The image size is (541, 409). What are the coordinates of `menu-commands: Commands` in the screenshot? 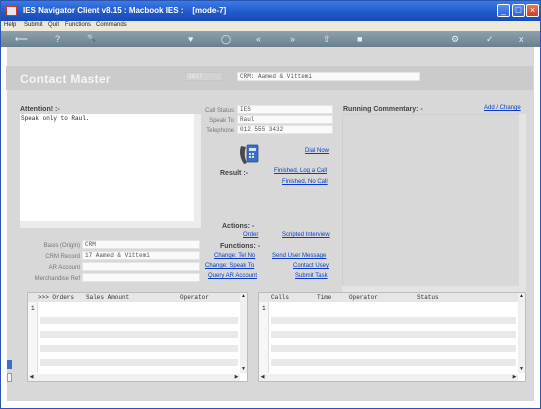 It's located at (111, 25).